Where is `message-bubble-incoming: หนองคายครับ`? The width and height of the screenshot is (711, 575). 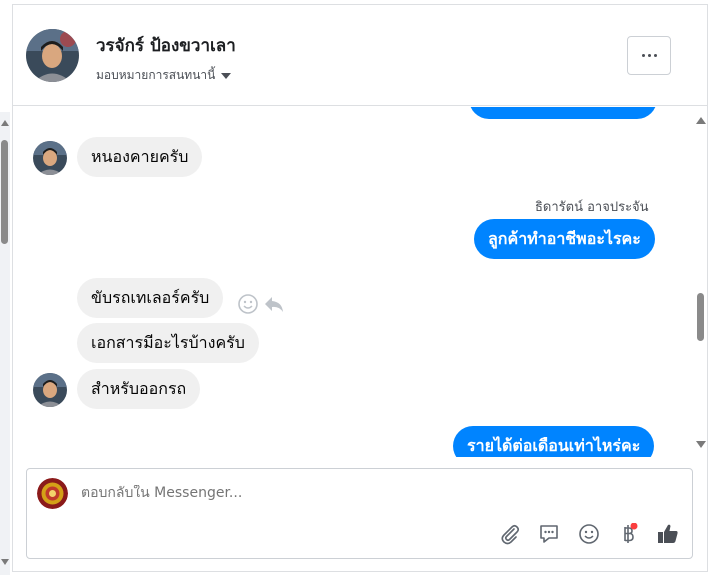 message-bubble-incoming: หนองคายครับ is located at coordinates (140, 157).